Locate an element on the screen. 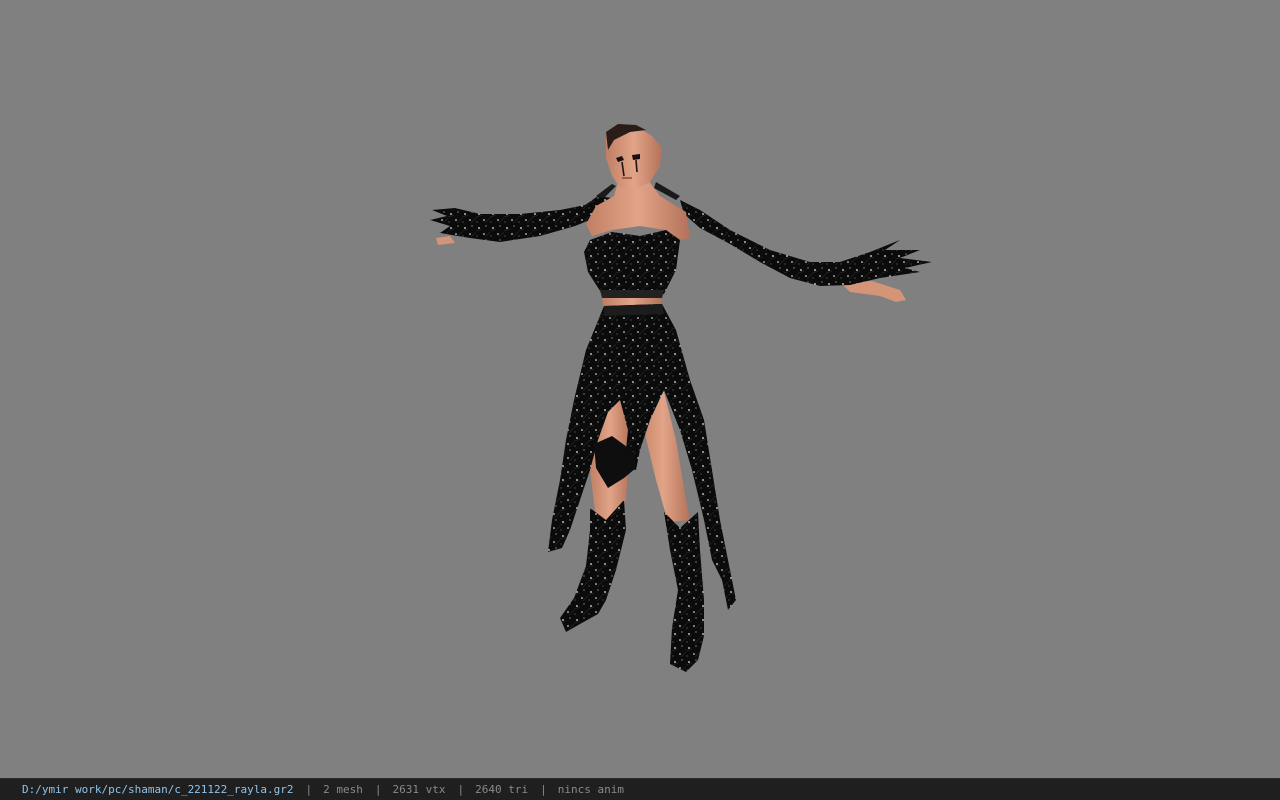 The image size is (1280, 800). right-boot is located at coordinates (684, 592).